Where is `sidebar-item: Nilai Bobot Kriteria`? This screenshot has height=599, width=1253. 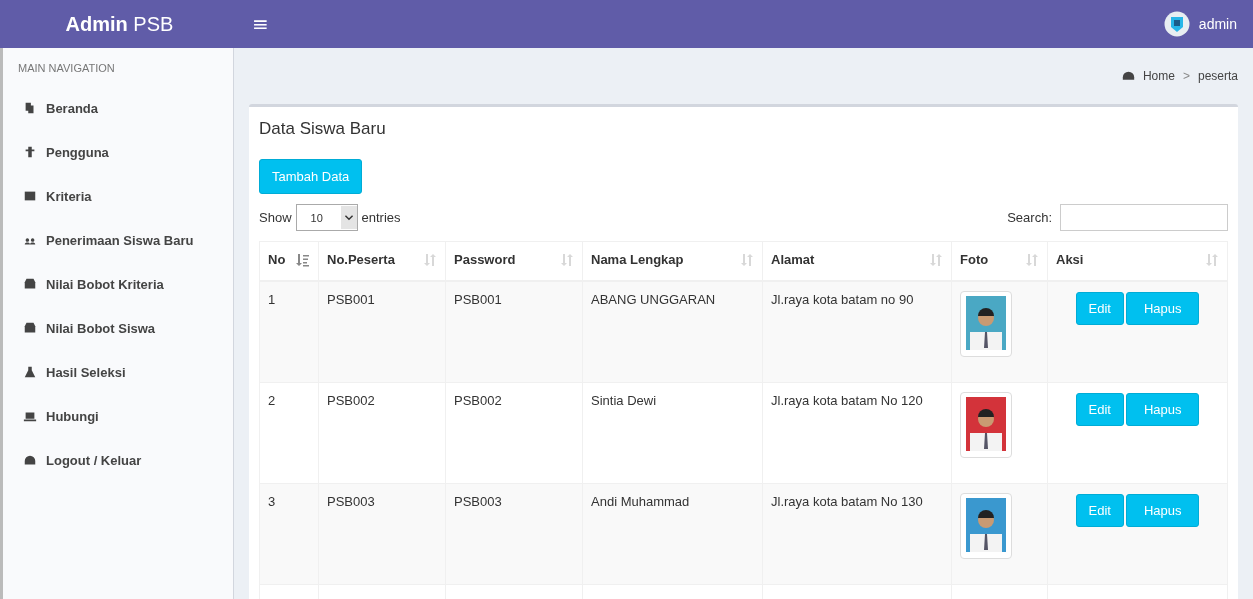
sidebar-item: Nilai Bobot Kriteria is located at coordinates (118, 284).